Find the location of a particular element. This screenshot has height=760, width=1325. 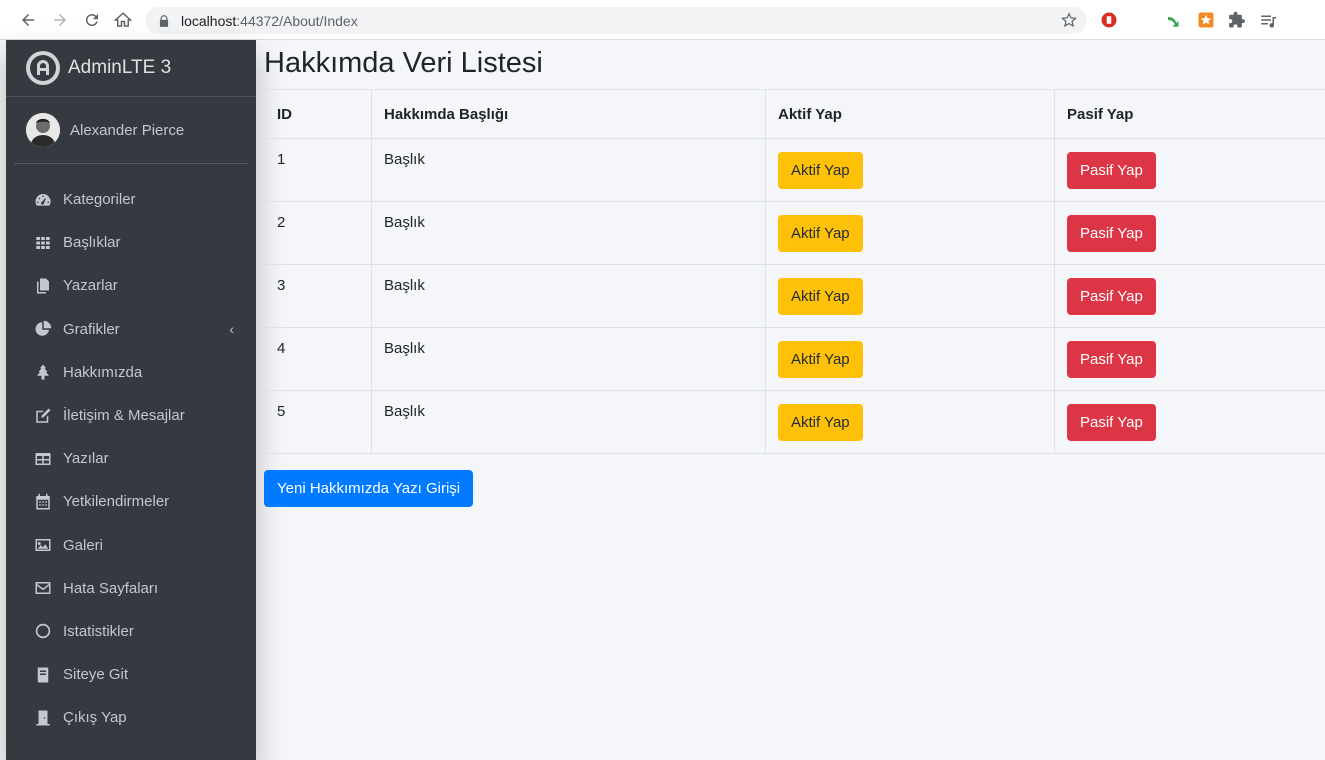

avatar is located at coordinates (43, 130).